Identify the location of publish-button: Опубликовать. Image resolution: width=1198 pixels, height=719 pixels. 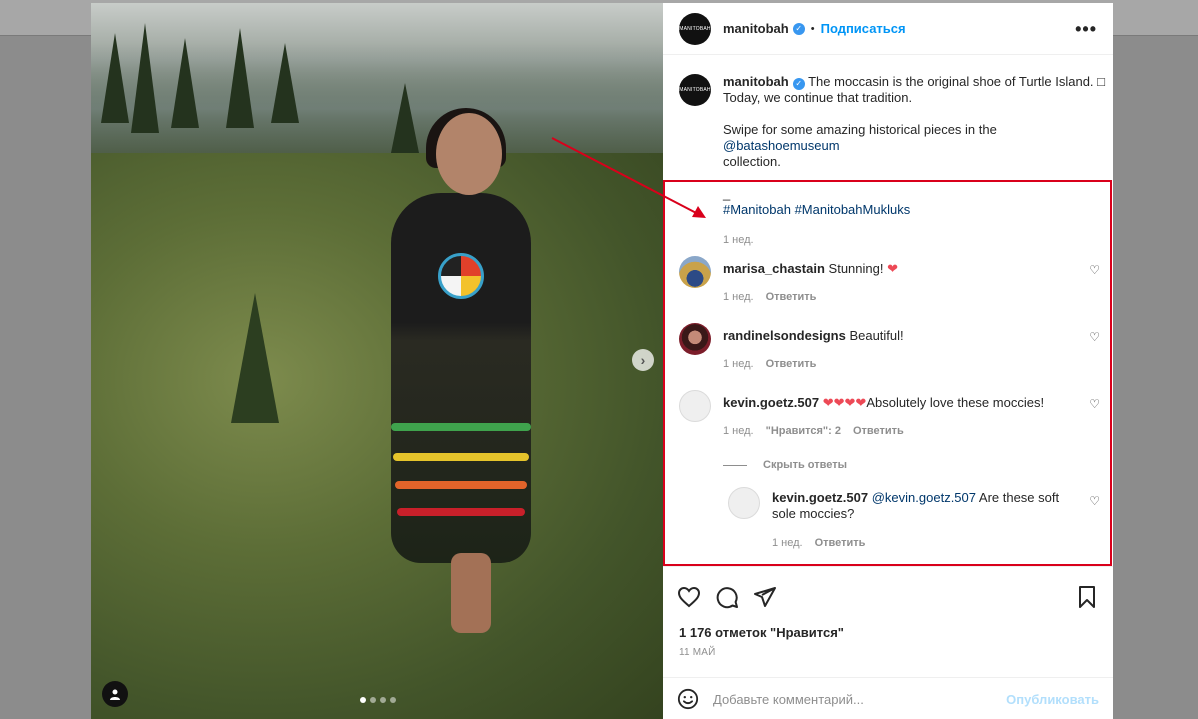
(1052, 699).